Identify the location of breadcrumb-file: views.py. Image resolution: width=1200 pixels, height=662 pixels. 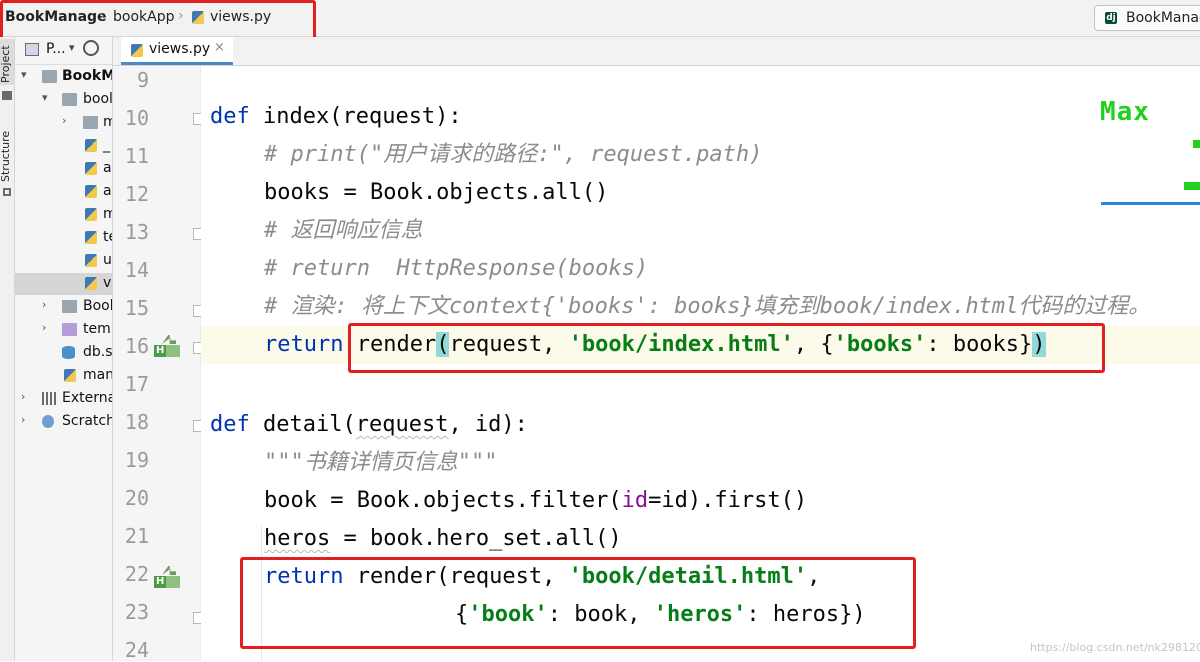
(240, 17).